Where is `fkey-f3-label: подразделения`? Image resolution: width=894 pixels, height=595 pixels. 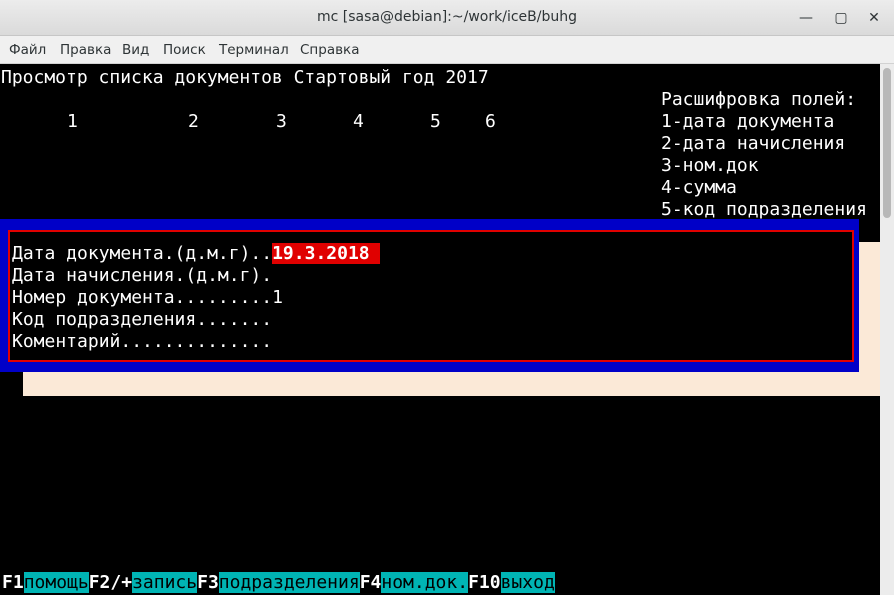 fkey-f3-label: подразделения is located at coordinates (289, 582).